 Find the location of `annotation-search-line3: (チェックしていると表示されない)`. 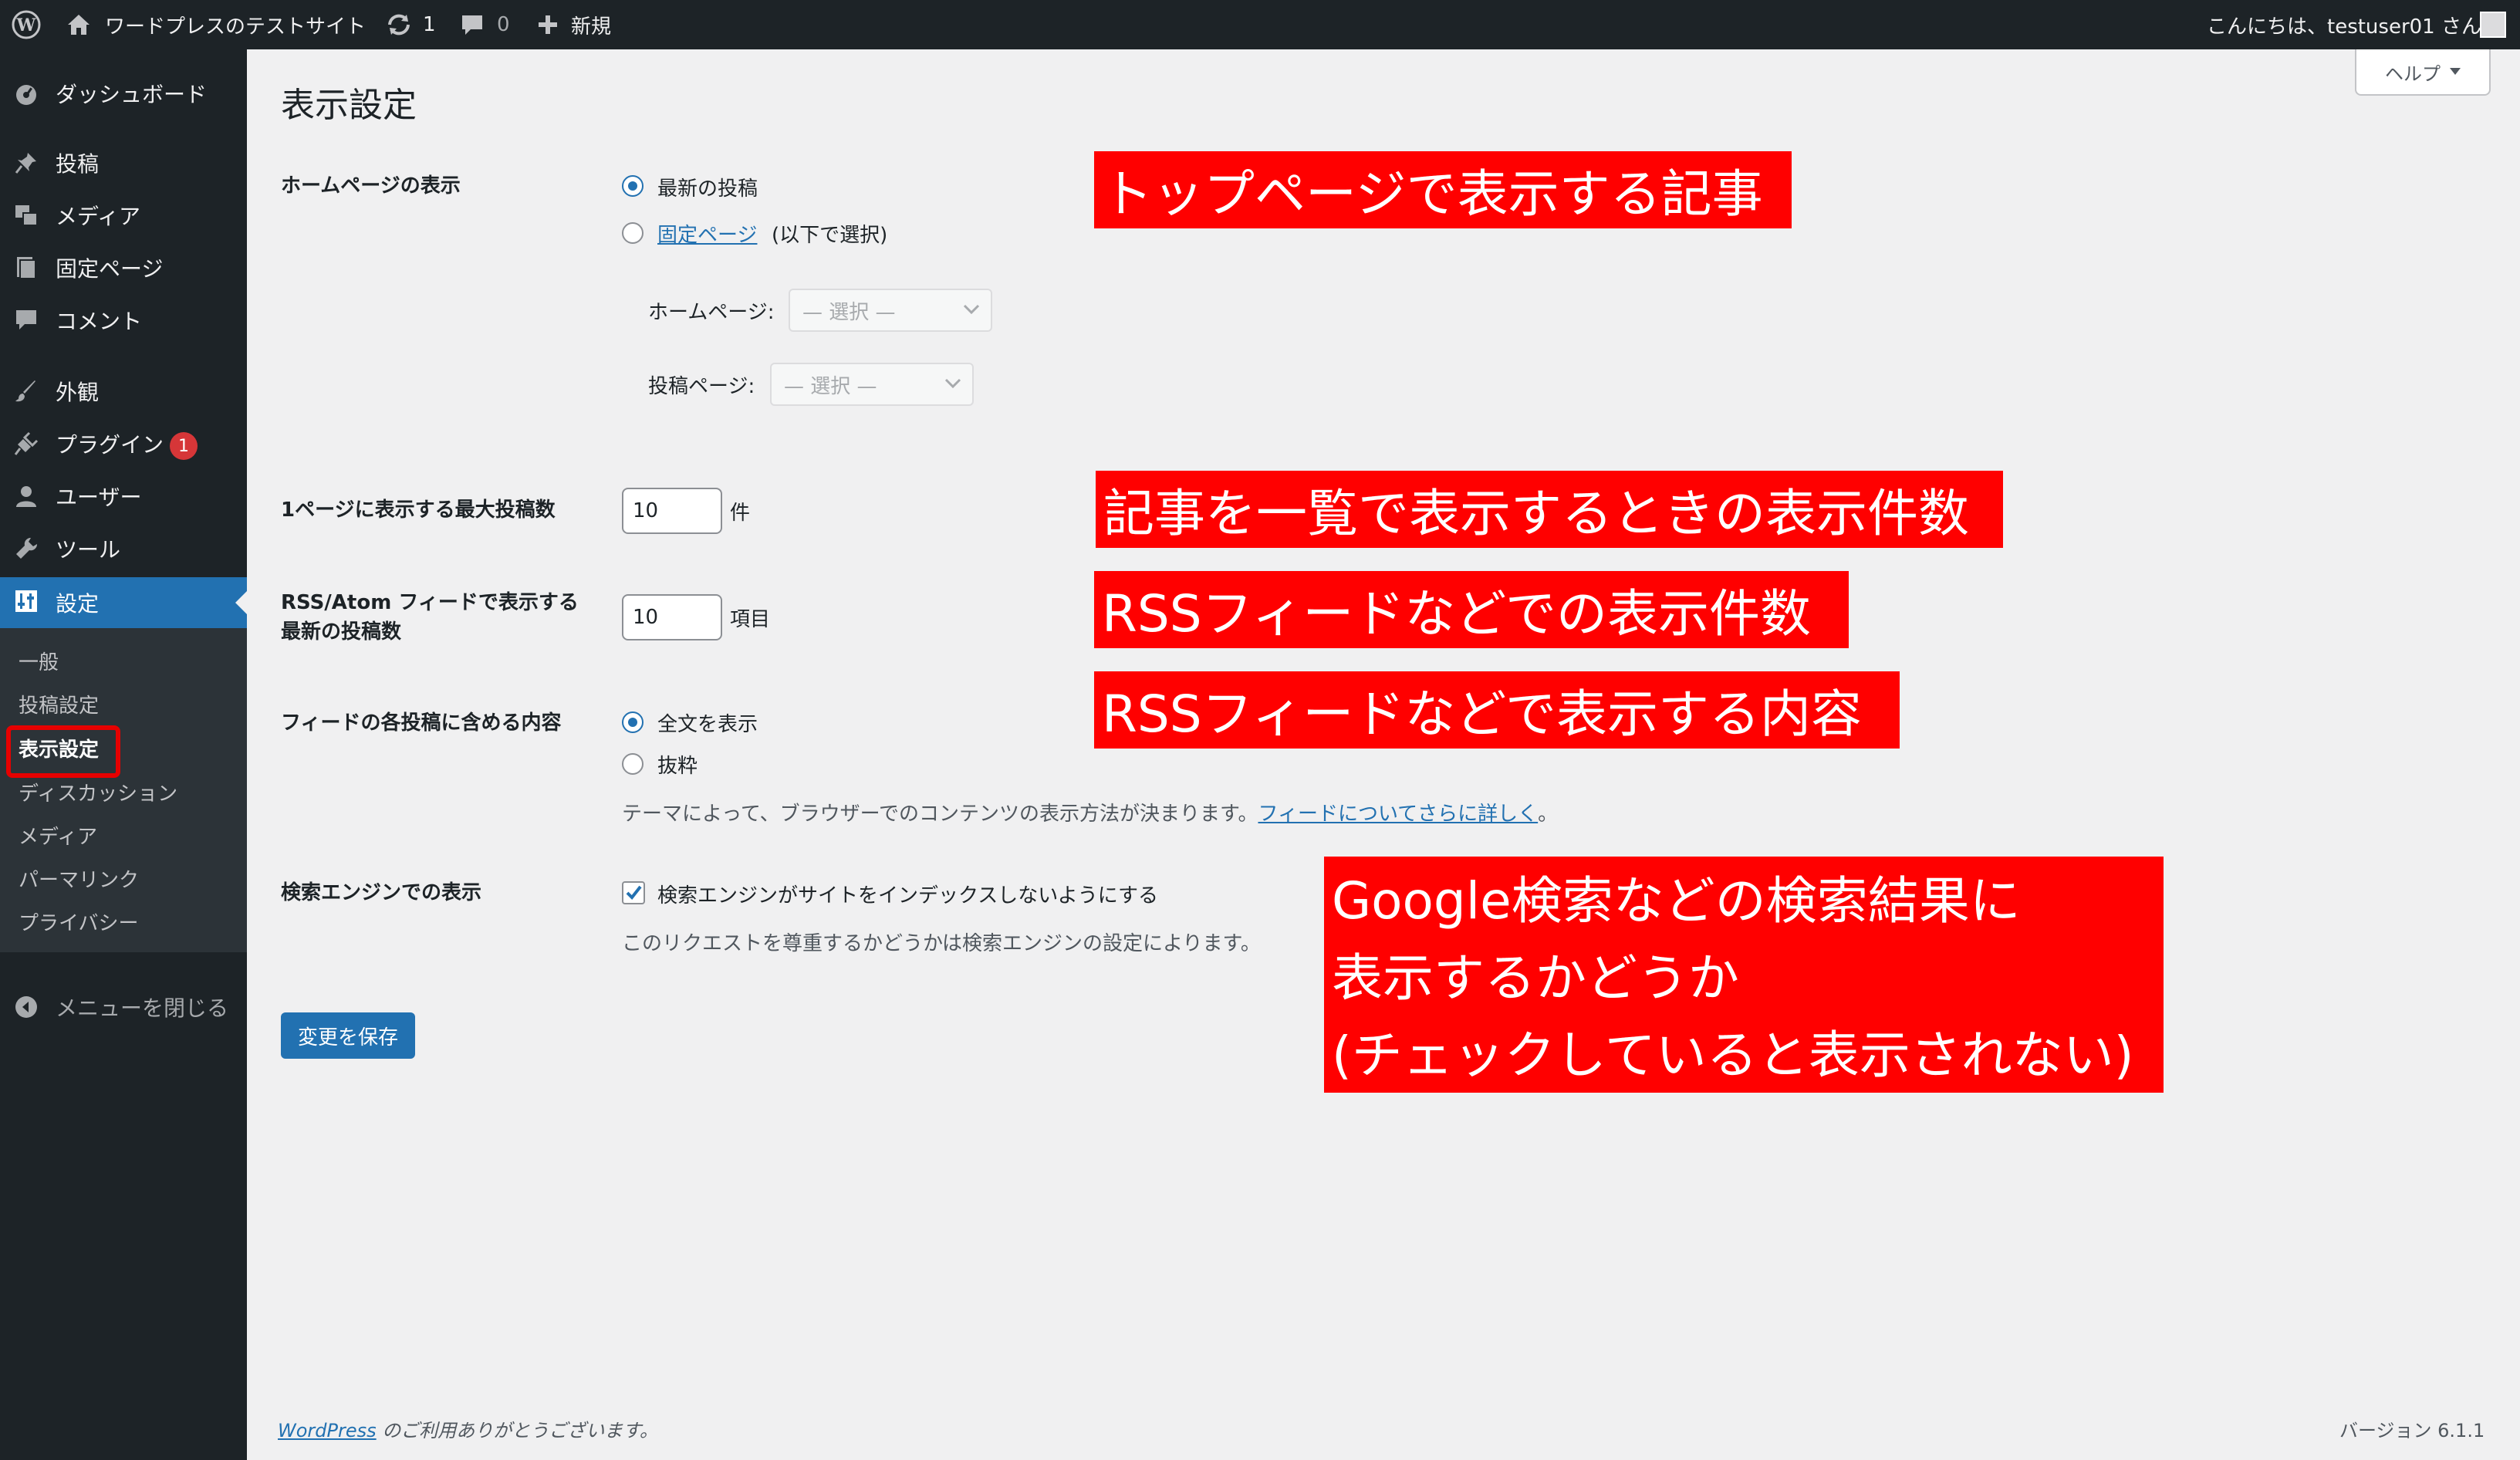

annotation-search-line3: (チェックしていると表示されない) is located at coordinates (1733, 1055).